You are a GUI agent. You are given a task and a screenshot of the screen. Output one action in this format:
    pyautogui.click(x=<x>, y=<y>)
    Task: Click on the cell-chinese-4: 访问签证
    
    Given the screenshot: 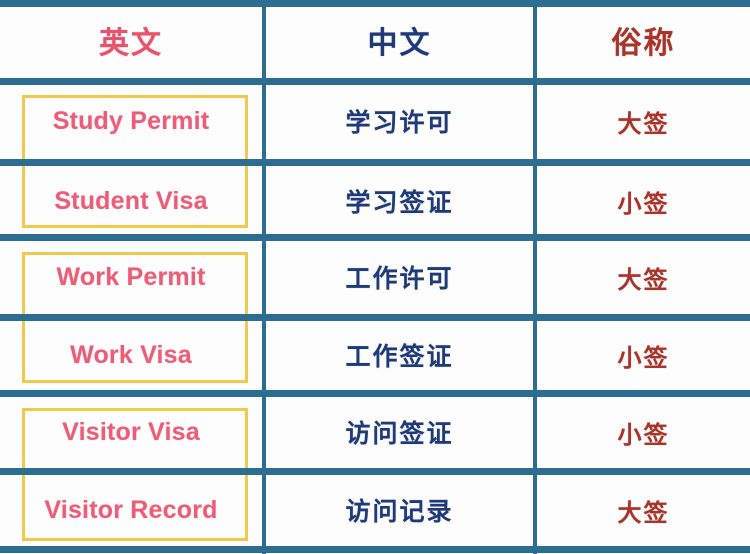 What is the action you would take?
    pyautogui.click(x=399, y=434)
    